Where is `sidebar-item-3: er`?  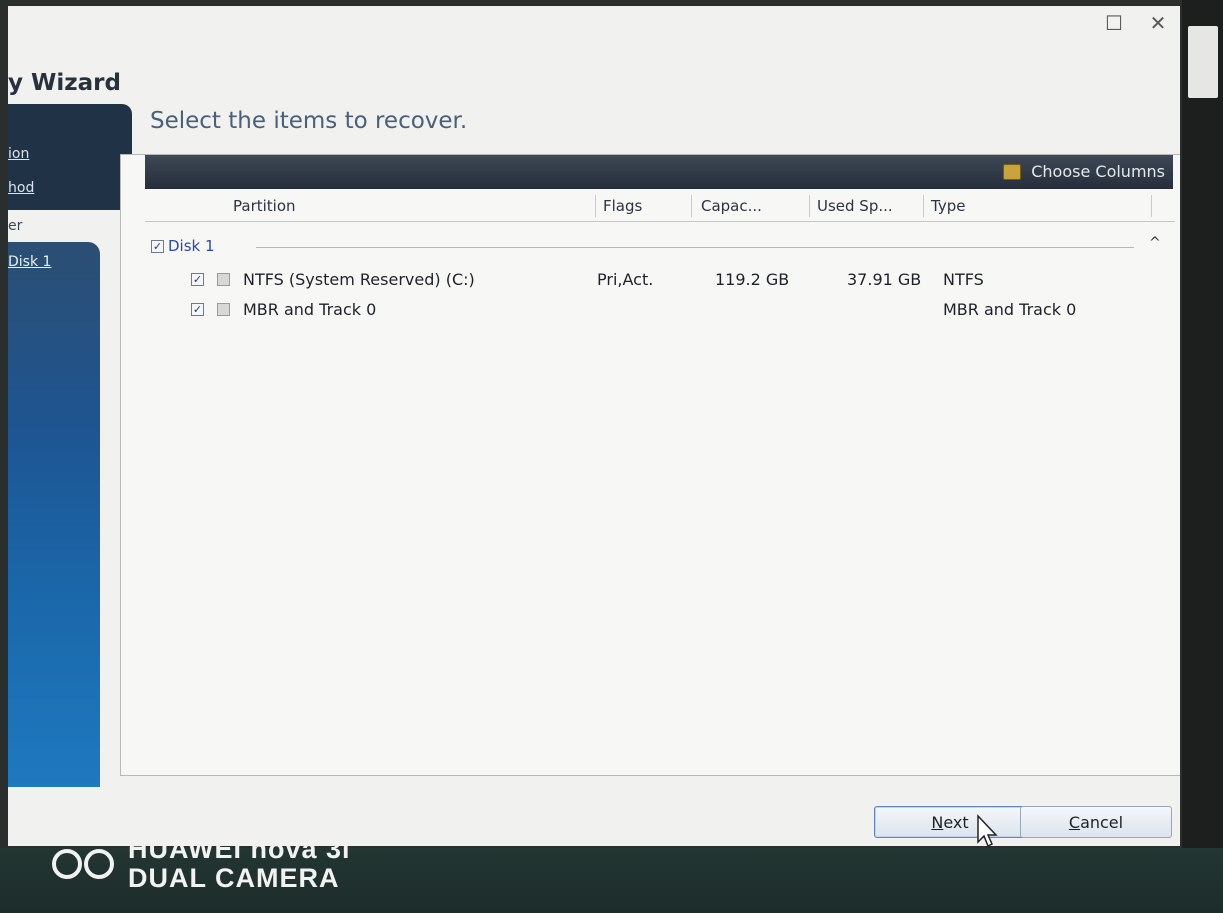
sidebar-item-3: er is located at coordinates (15, 226).